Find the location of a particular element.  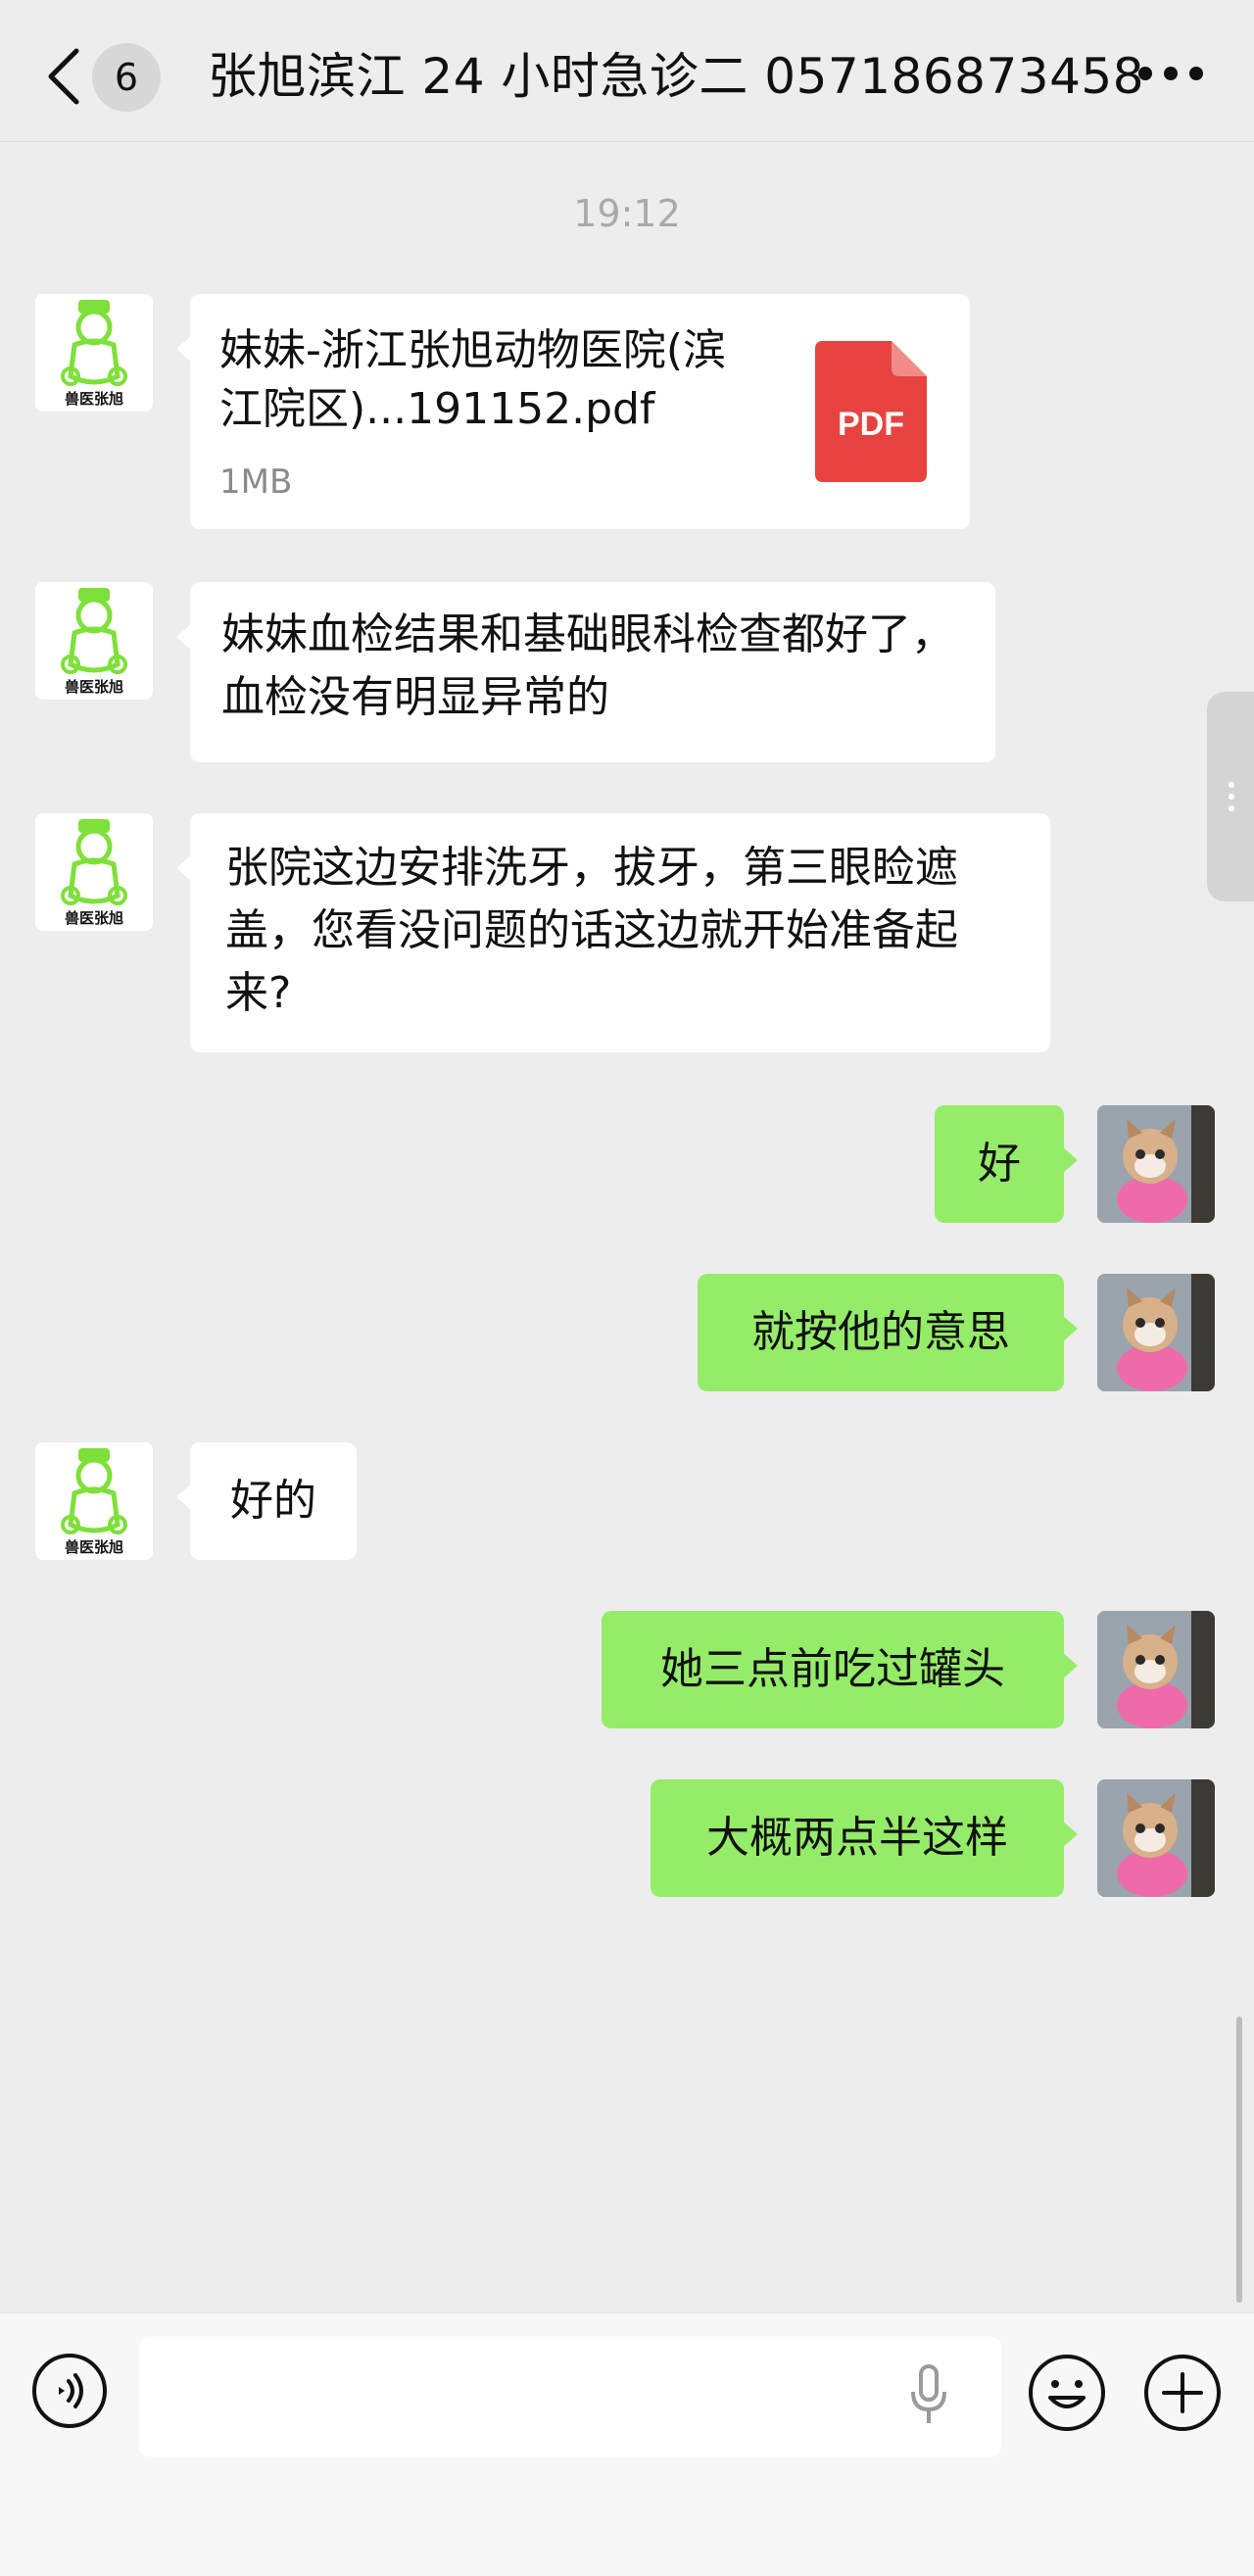

chat-header: 6 张旭滨江 24 小时急诊二 057186873458 is located at coordinates (627, 71).